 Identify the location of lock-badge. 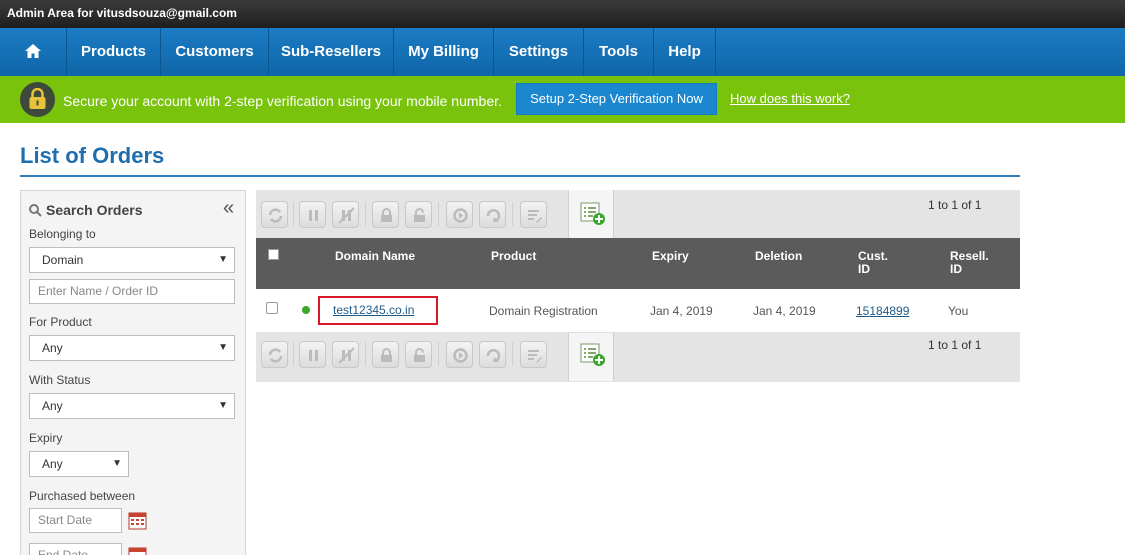
(37, 99).